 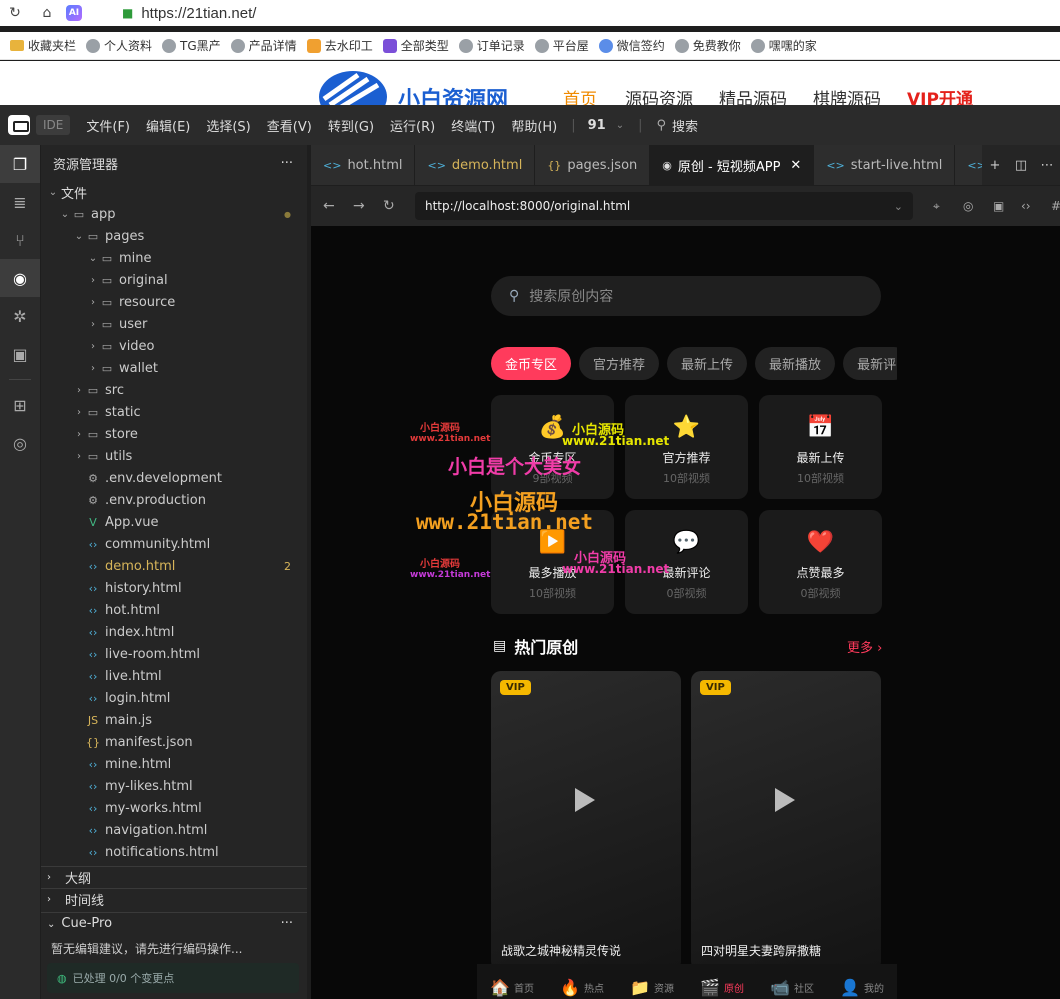 What do you see at coordinates (885, 165) in the screenshot?
I see `editor-tab: <> start-live.html` at bounding box center [885, 165].